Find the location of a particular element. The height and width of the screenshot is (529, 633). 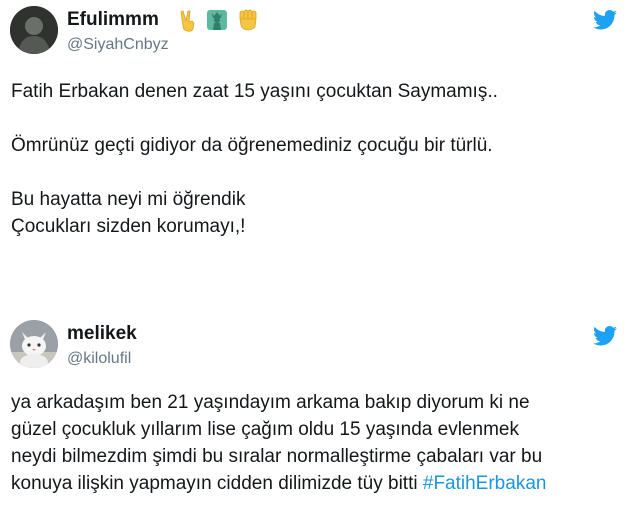

hashtag-link: #FatihErbakan is located at coordinates (485, 483).